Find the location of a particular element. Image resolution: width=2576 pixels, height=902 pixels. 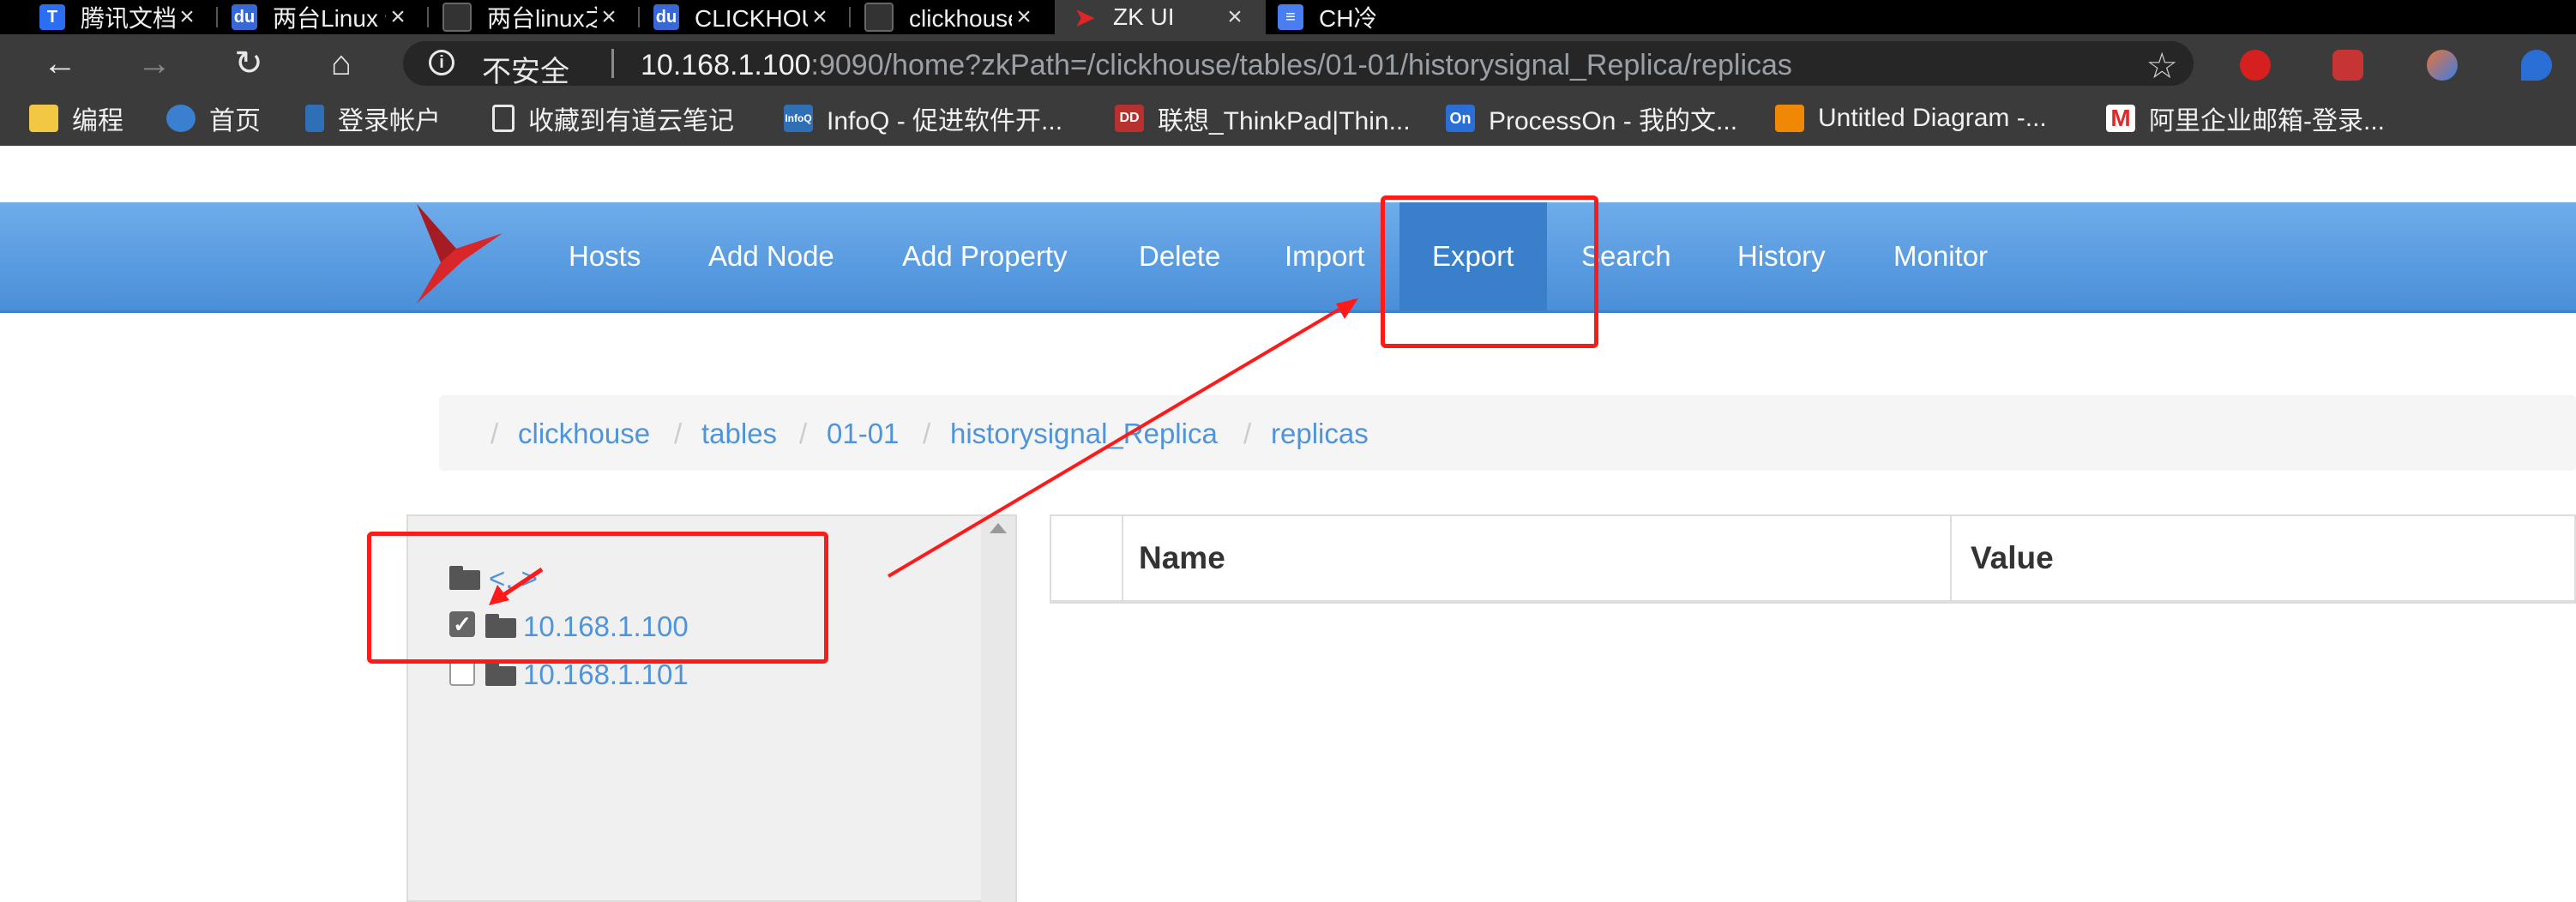

annotation-arrow-line is located at coordinates (1122, 438).